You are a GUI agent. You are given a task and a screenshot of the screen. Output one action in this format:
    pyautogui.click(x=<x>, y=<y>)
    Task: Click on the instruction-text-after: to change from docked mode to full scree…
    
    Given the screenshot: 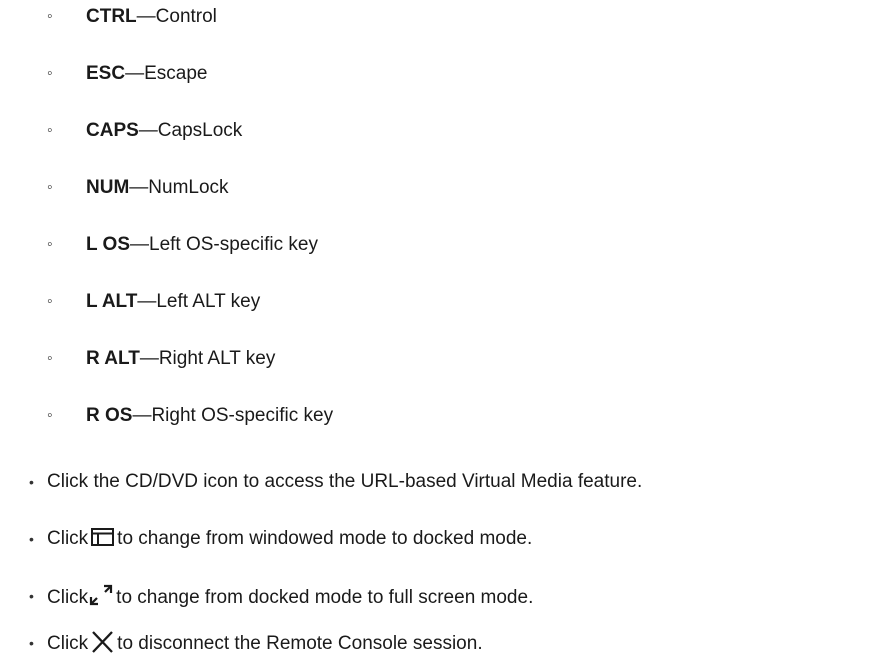 What is the action you would take?
    pyautogui.click(x=325, y=598)
    